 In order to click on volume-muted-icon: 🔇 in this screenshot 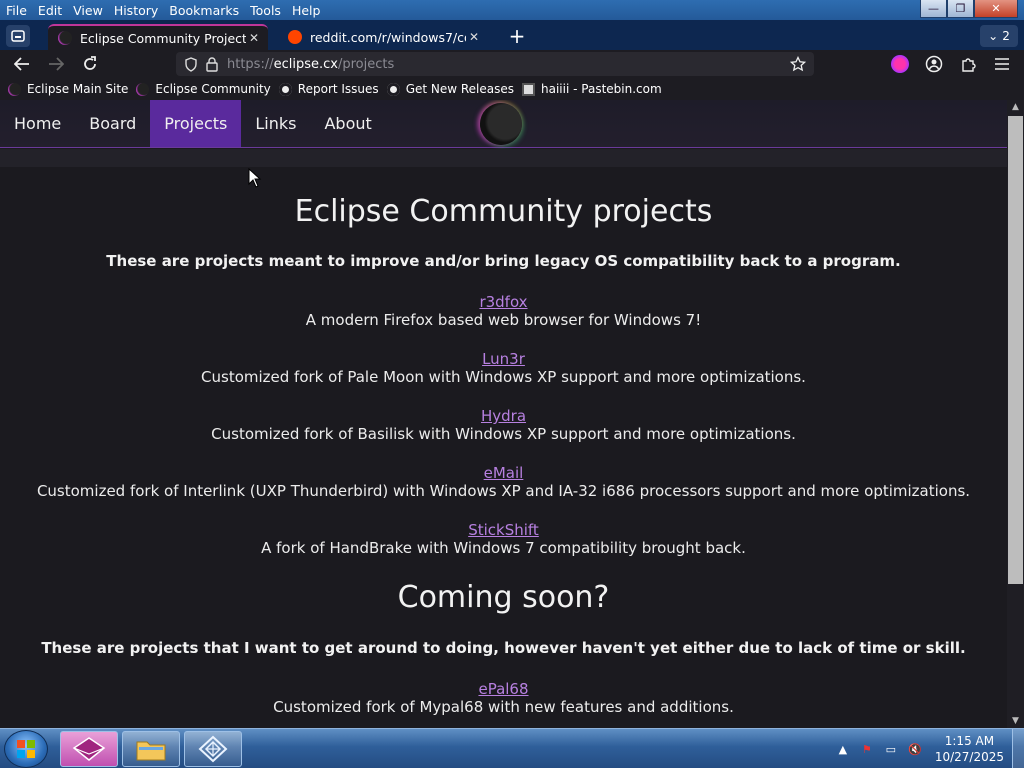, I will do `click(915, 749)`.